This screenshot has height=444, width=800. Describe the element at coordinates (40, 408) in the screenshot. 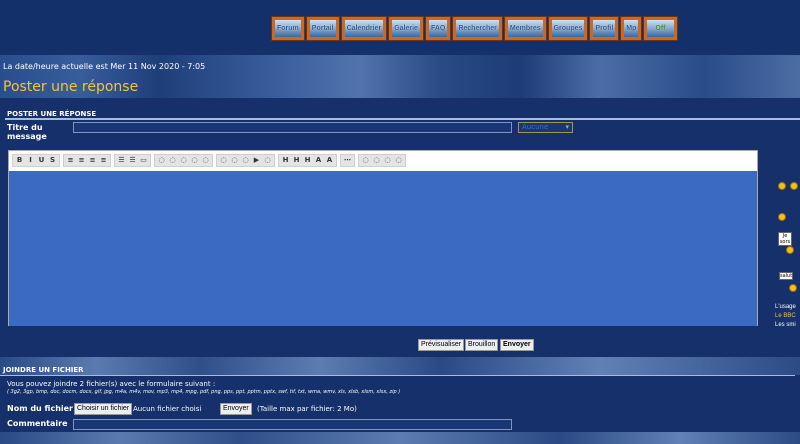

I see `file-label: Nom du fichier` at that location.